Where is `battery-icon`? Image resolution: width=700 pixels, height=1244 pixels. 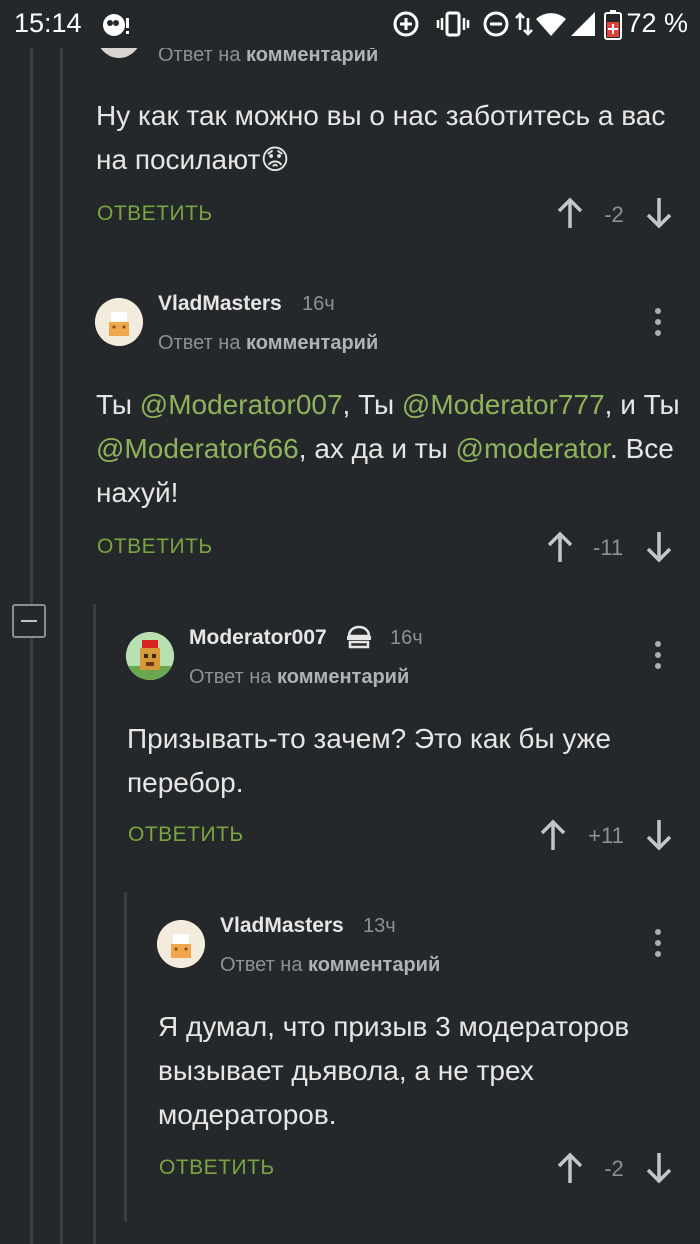
battery-icon is located at coordinates (613, 27).